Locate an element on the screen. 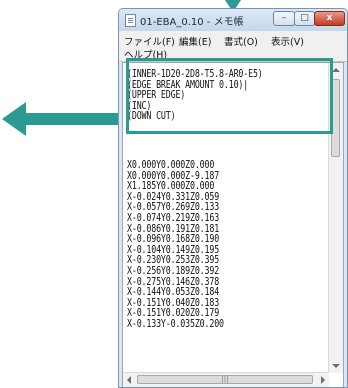  arrow-left-icon is located at coordinates (63, 119).